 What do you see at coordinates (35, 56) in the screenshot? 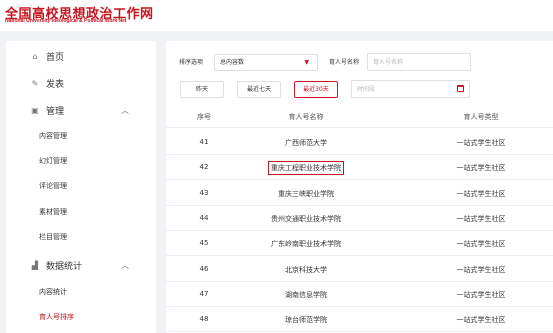
I see `home-icon: ⌂` at bounding box center [35, 56].